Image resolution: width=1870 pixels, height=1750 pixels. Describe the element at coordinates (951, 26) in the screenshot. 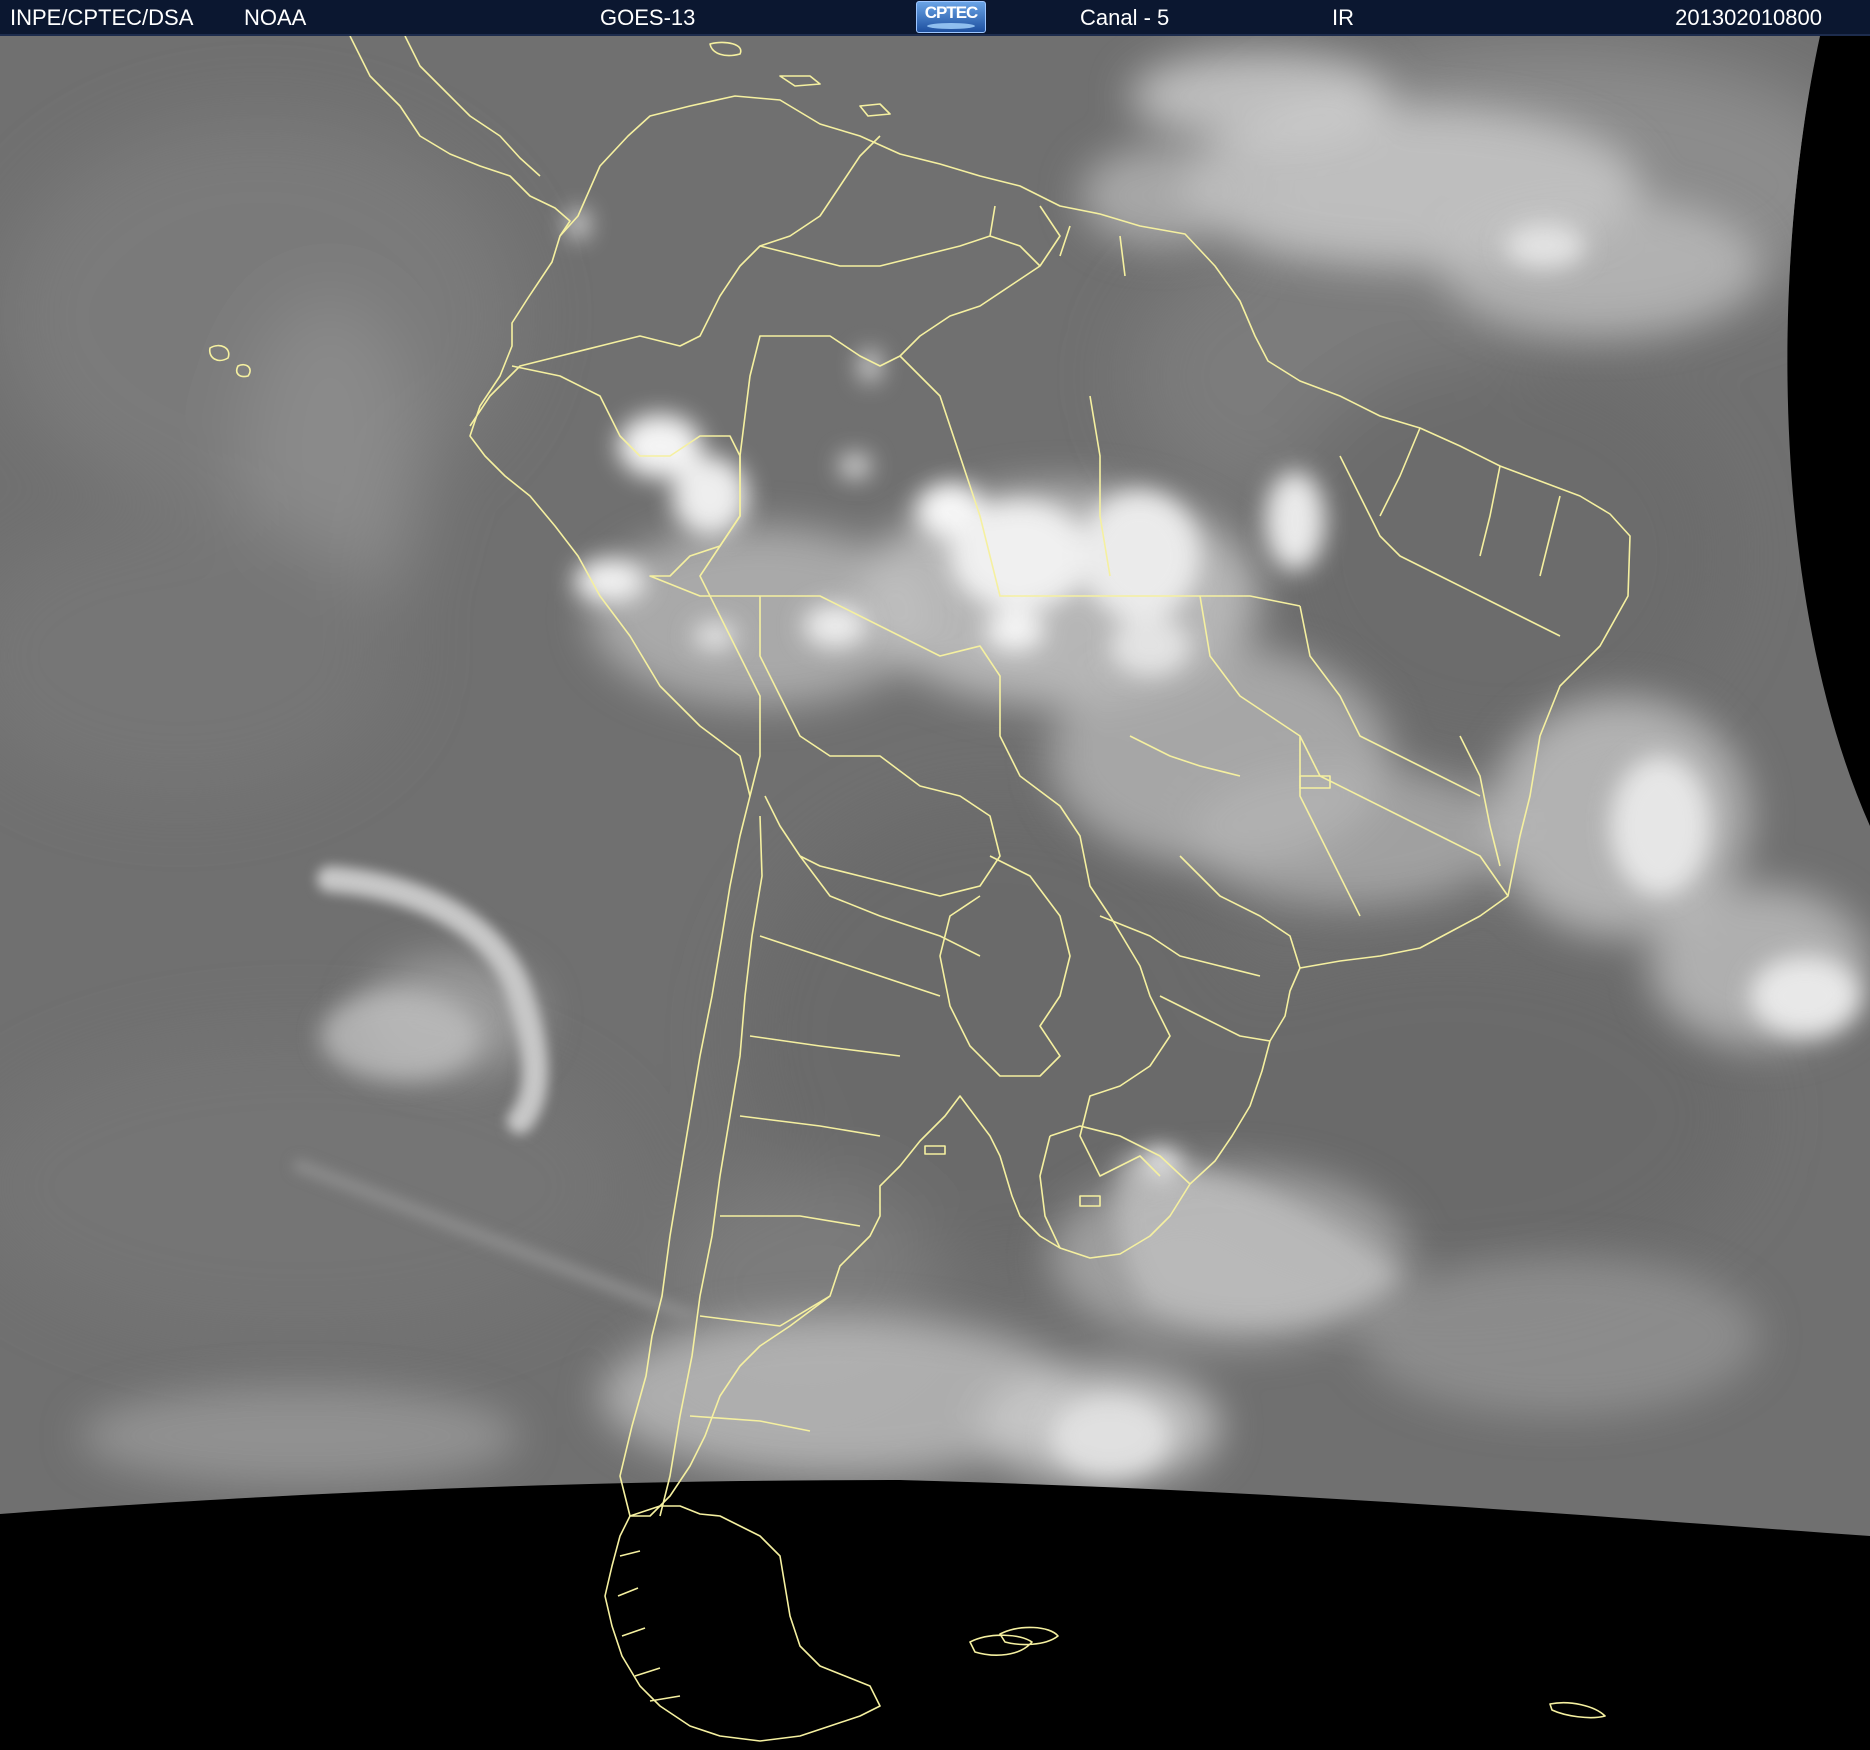

I see `logo-swoosh-icon` at that location.